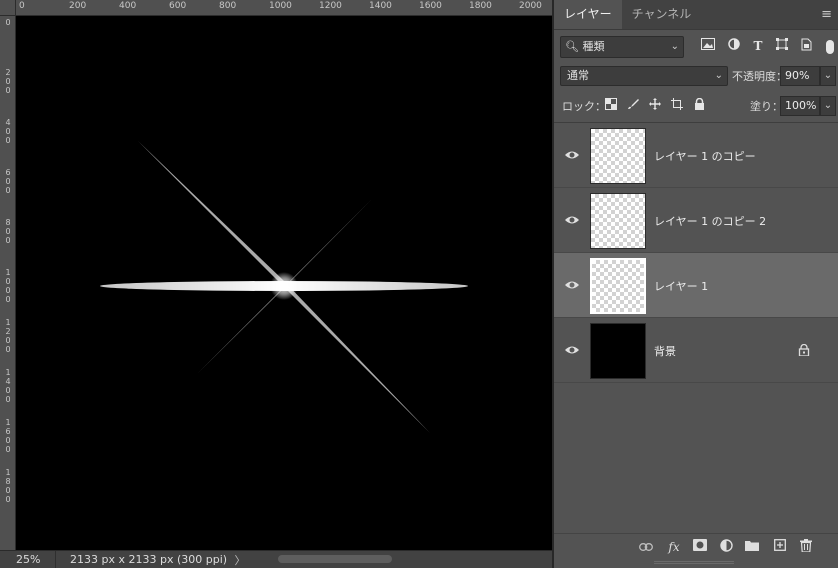 This screenshot has width=838, height=568. I want to click on ruler-top-label: 1400, so click(380, 6).